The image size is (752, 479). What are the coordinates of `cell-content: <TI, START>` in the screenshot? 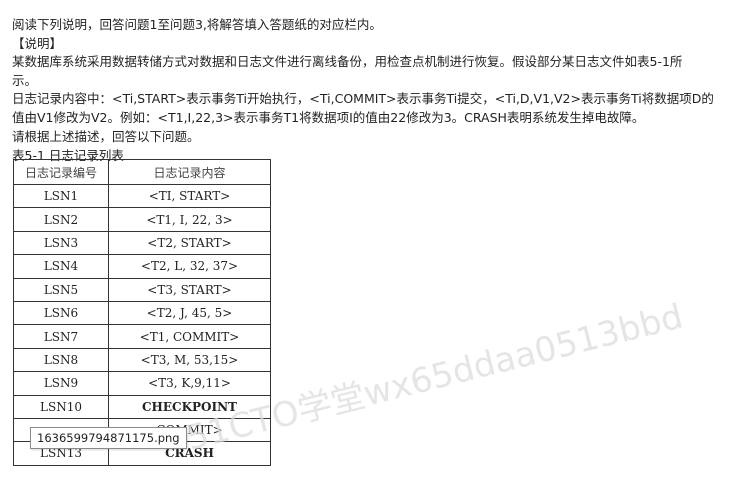 It's located at (189, 196).